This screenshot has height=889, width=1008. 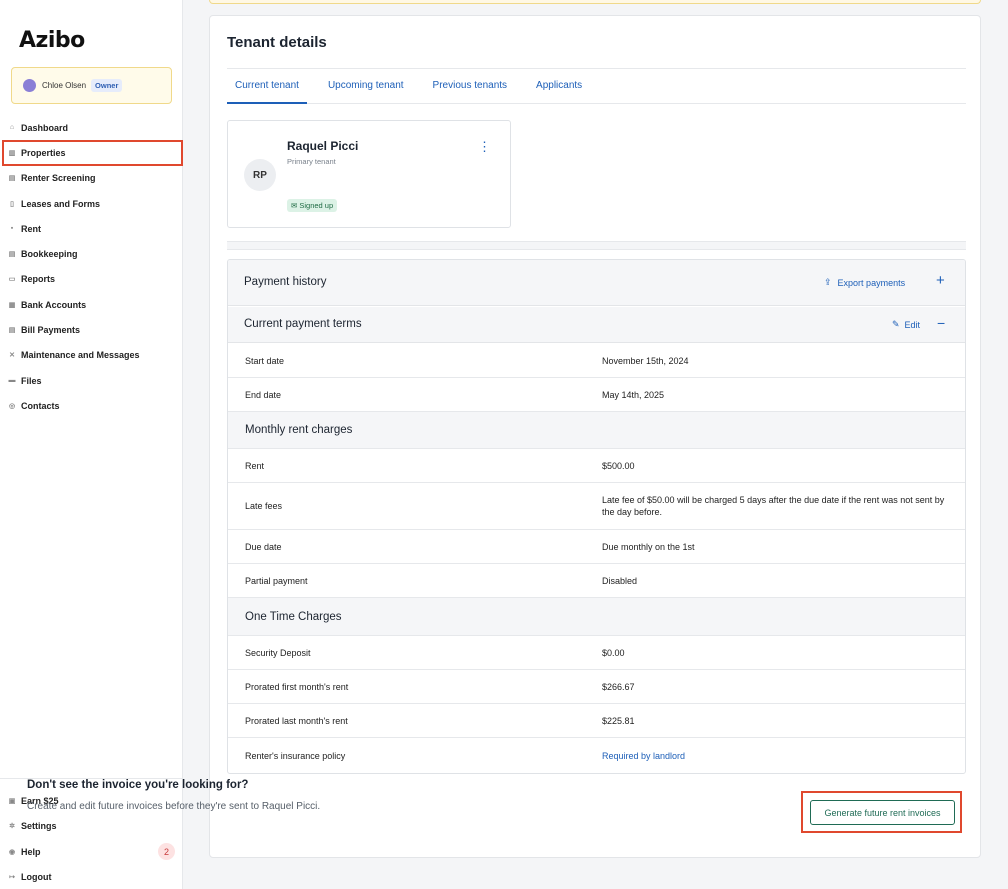 I want to click on monthly-charges-heading: Monthly rent charges, so click(x=596, y=430).